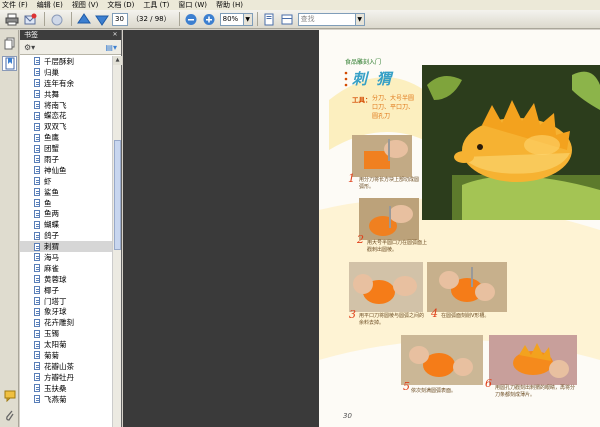 The height and width of the screenshot is (427, 600). I want to click on bookmark-item: 雨子, so click(66, 159).